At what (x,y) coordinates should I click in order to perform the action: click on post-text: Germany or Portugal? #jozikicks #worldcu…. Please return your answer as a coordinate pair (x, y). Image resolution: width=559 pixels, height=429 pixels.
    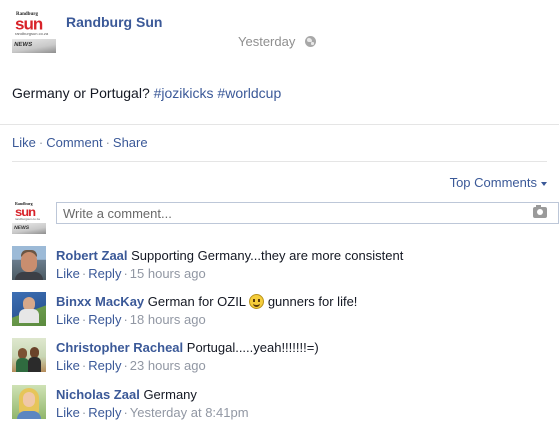
    Looking at the image, I should click on (146, 93).